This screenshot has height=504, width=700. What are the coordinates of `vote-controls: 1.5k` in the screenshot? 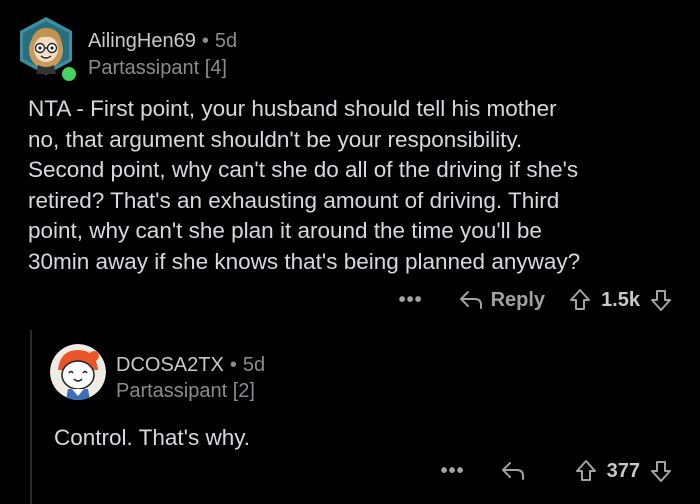 It's located at (620, 300).